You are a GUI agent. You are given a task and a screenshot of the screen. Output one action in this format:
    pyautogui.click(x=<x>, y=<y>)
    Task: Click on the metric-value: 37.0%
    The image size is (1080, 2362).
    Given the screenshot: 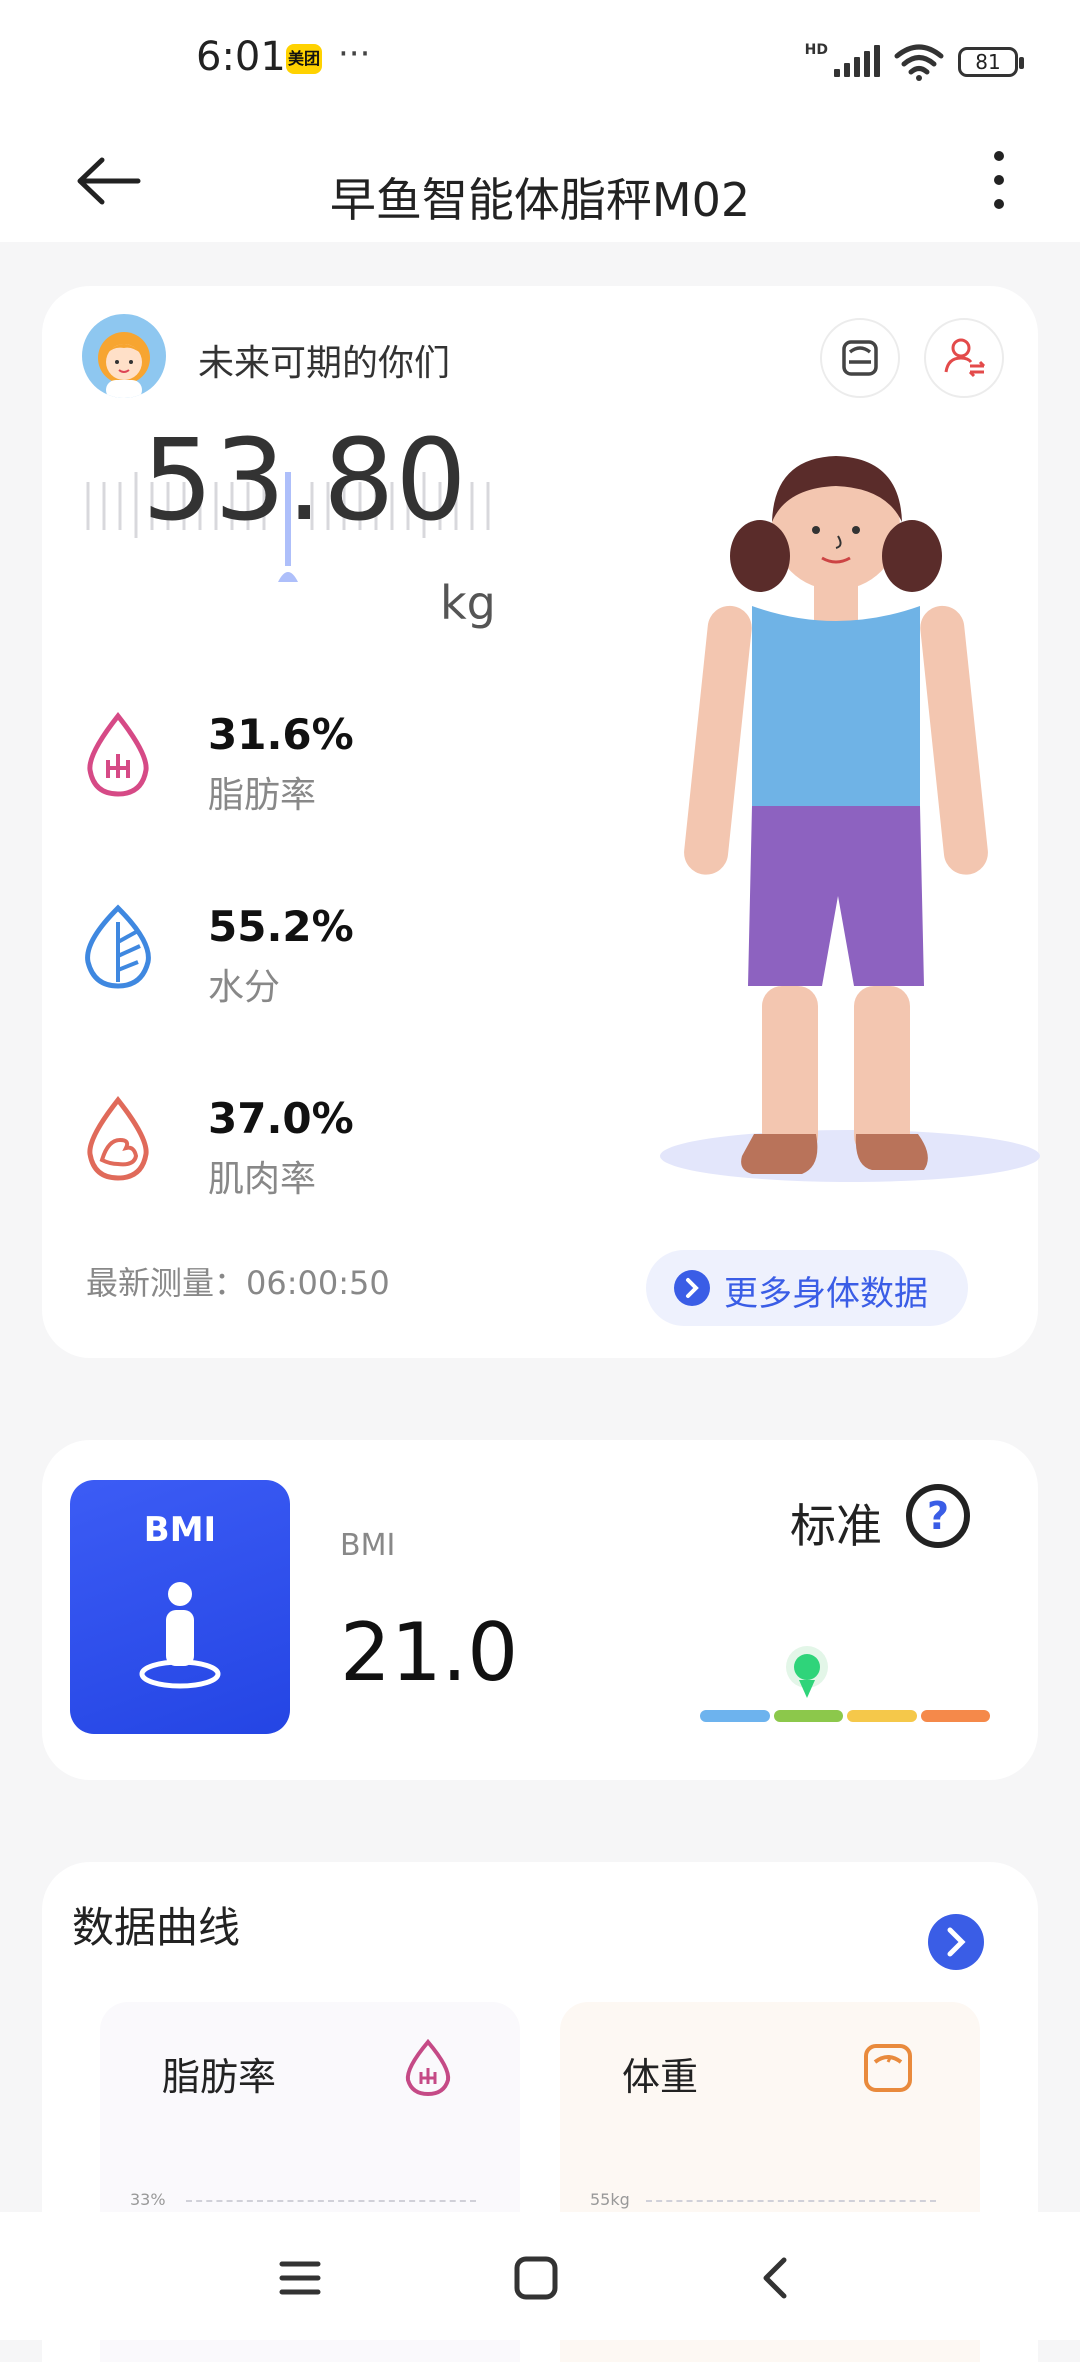 What is the action you would take?
    pyautogui.click(x=281, y=1118)
    